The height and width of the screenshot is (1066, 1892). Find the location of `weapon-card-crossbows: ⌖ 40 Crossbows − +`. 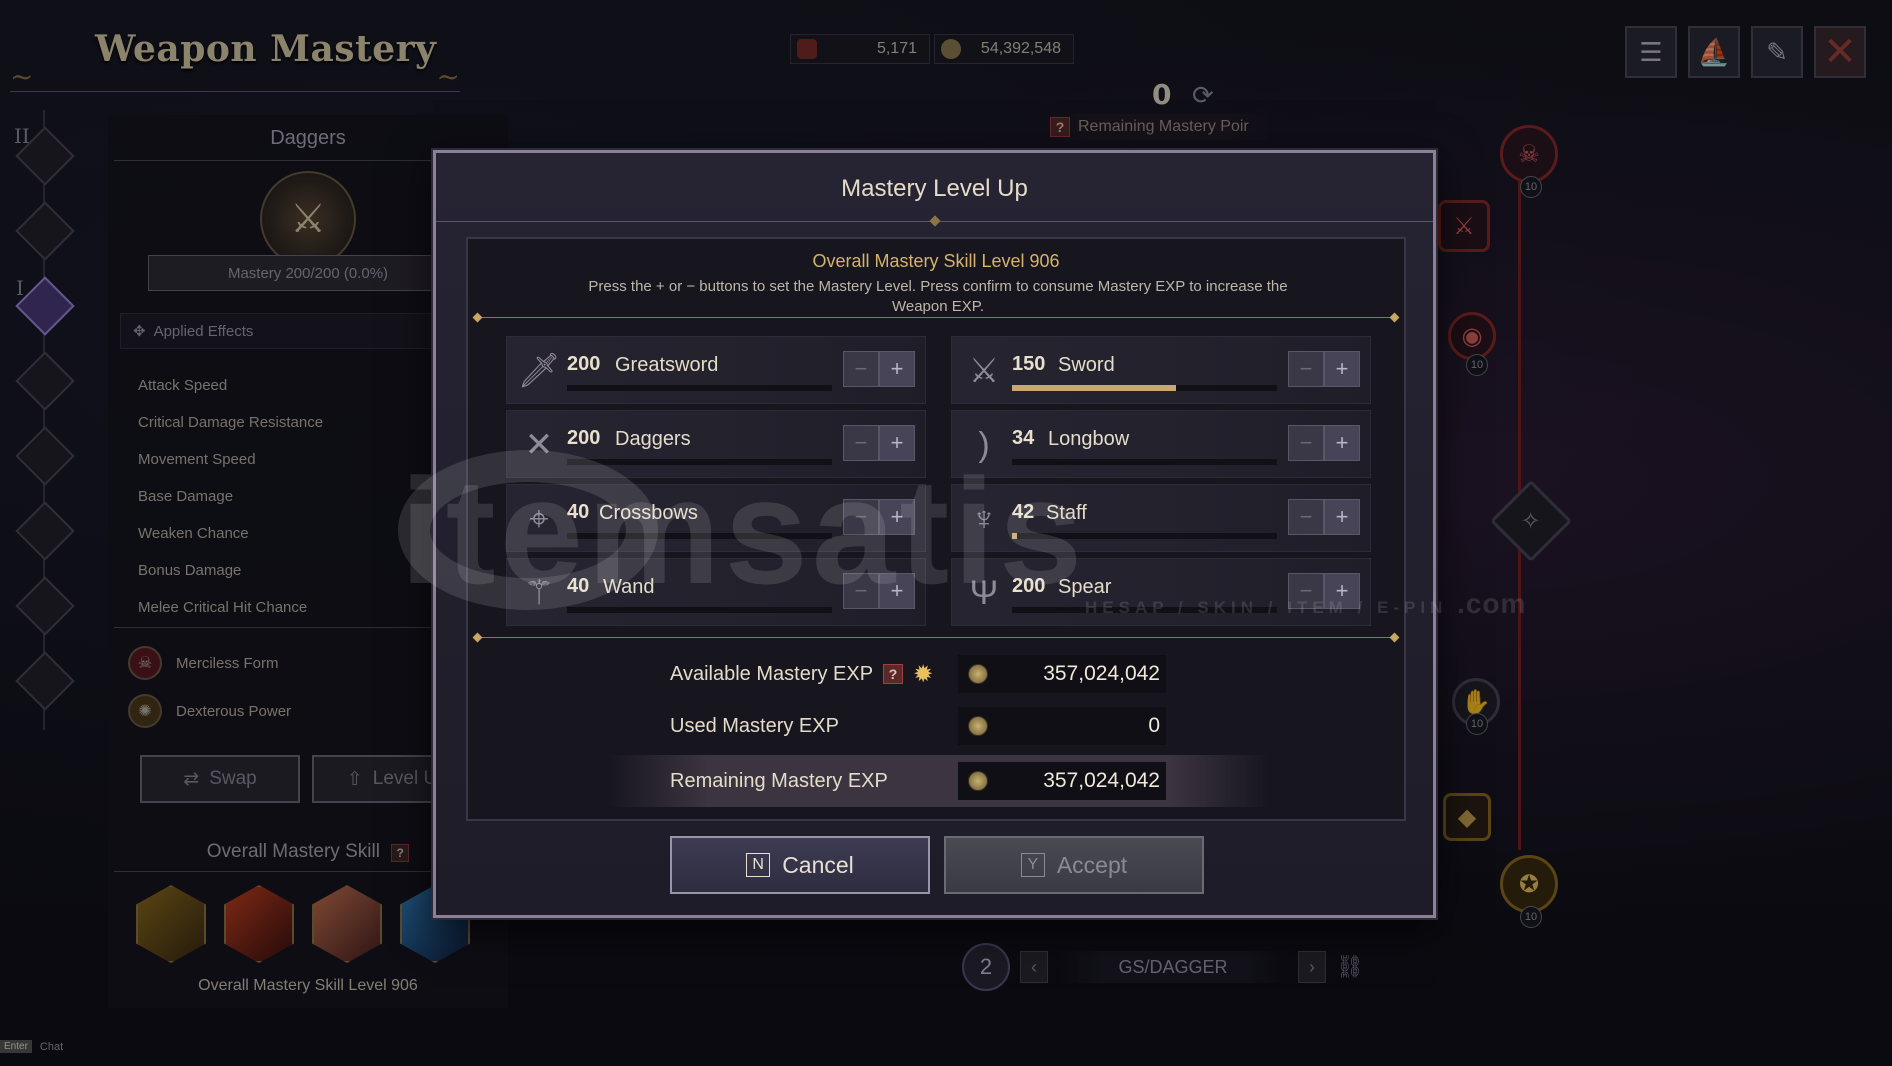

weapon-card-crossbows: ⌖ 40 Crossbows − + is located at coordinates (716, 518).